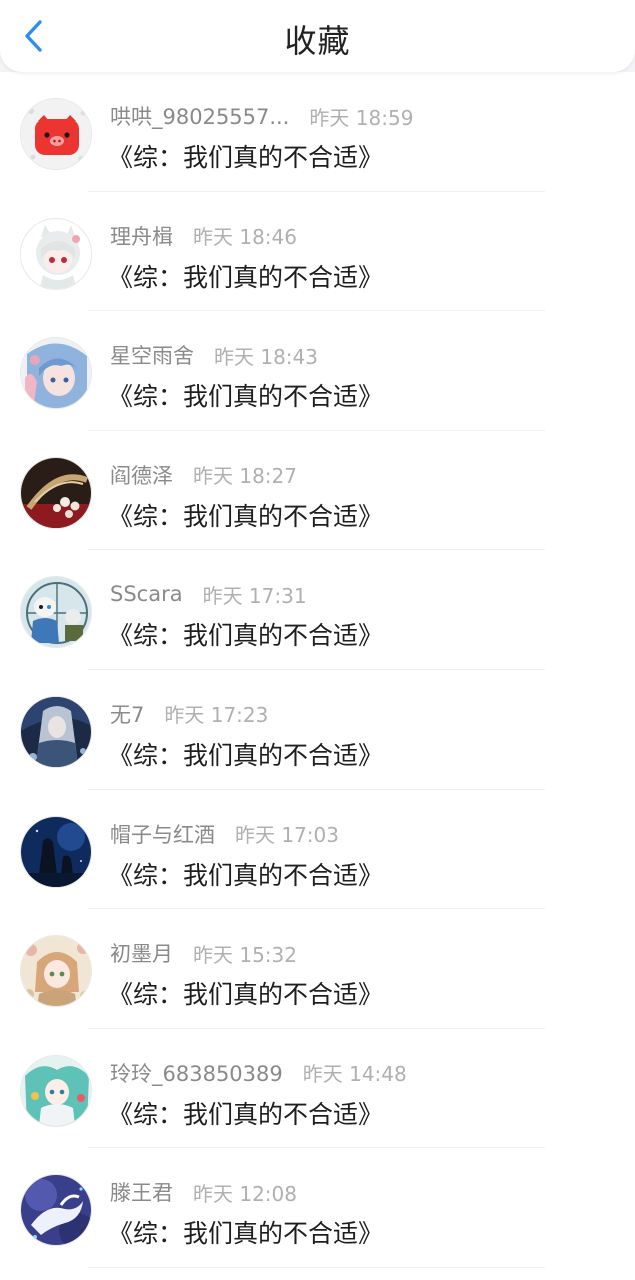 This screenshot has width=635, height=1280. What do you see at coordinates (317, 132) in the screenshot?
I see `list-item: 哄哄_98025557... 昨天 18:59 《综：我们真的不合适》` at bounding box center [317, 132].